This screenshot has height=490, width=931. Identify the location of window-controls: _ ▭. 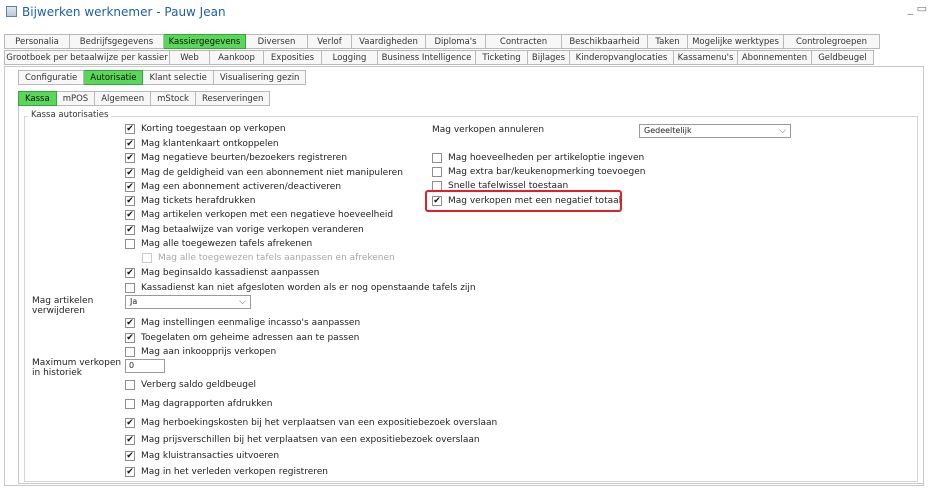
(917, 8).